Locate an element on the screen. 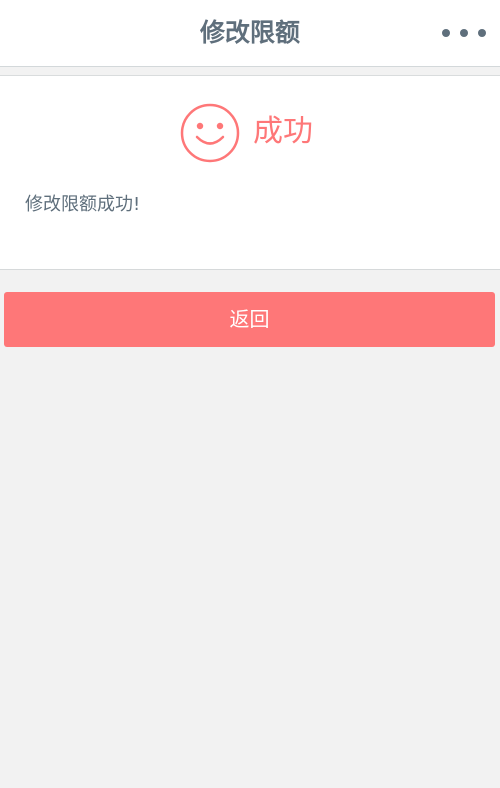 Image resolution: width=500 pixels, height=788 pixels. smiley-icon is located at coordinates (210, 133).